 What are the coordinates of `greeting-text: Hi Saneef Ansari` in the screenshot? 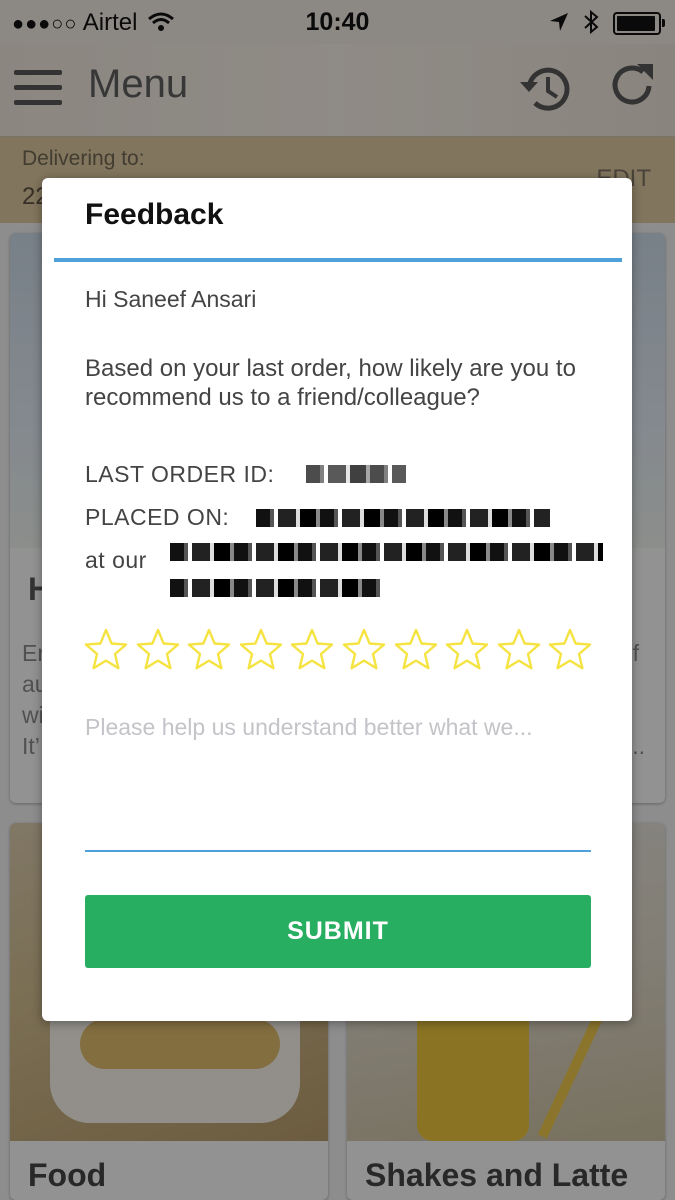 It's located at (171, 299).